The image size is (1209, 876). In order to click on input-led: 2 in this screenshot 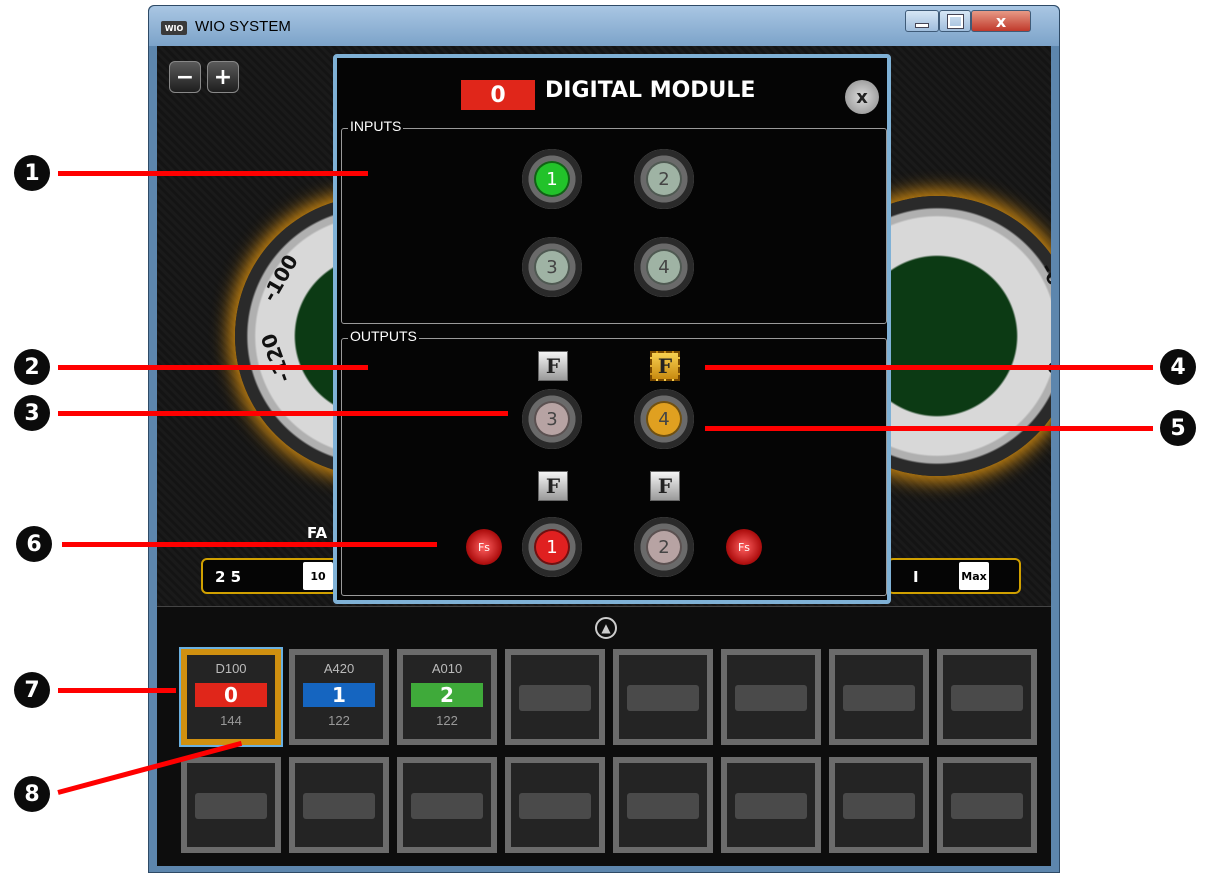, I will do `click(664, 179)`.